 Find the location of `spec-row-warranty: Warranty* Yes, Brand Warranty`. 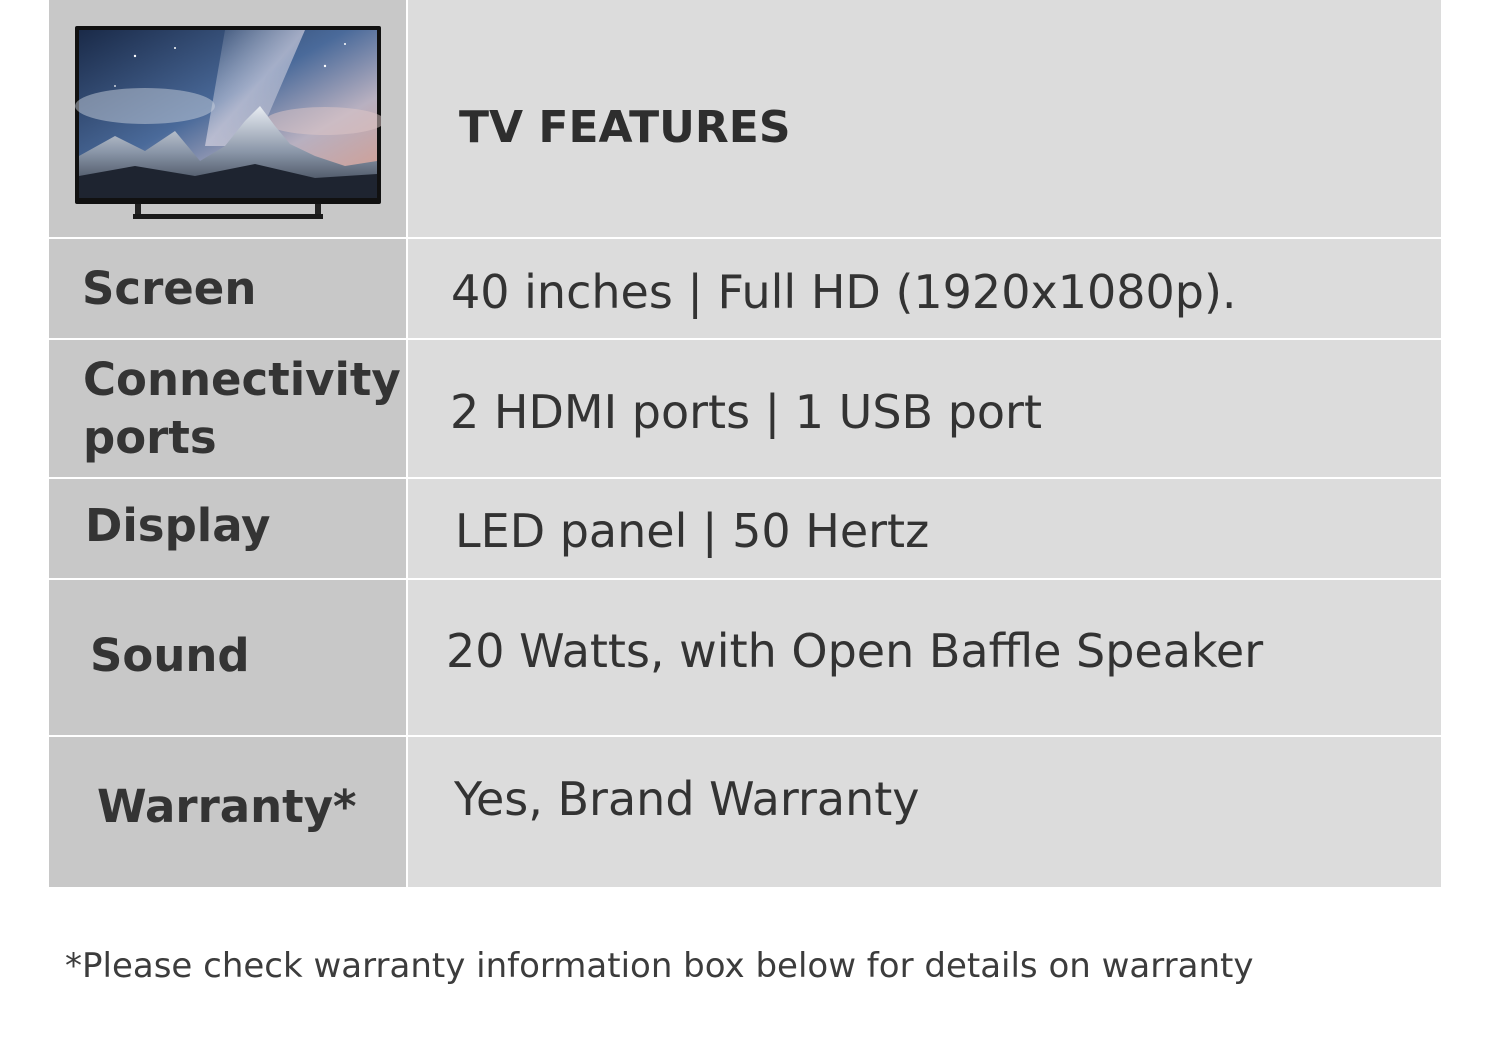

spec-row-warranty: Warranty* Yes, Brand Warranty is located at coordinates (745, 812).